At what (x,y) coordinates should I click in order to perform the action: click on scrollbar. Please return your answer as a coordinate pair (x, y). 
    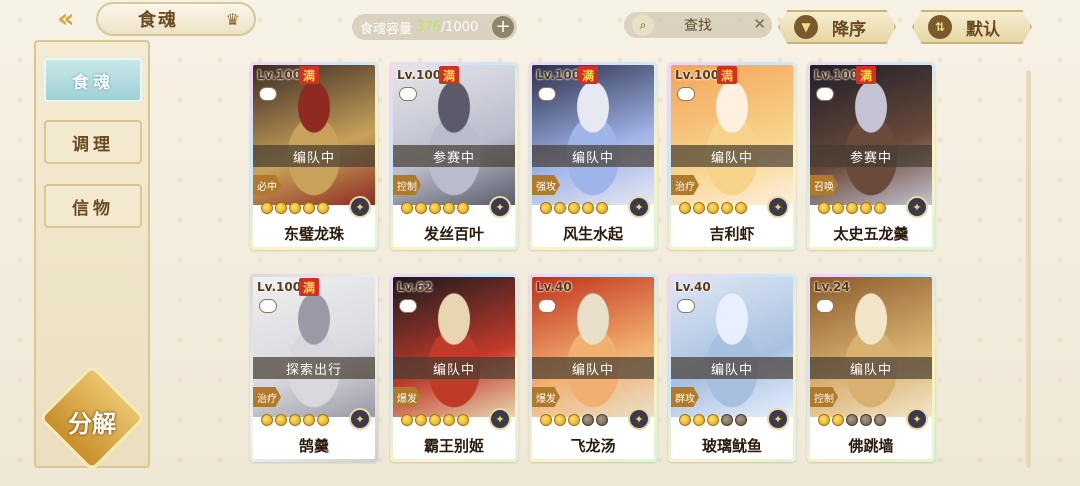
    Looking at the image, I should click on (1028, 269).